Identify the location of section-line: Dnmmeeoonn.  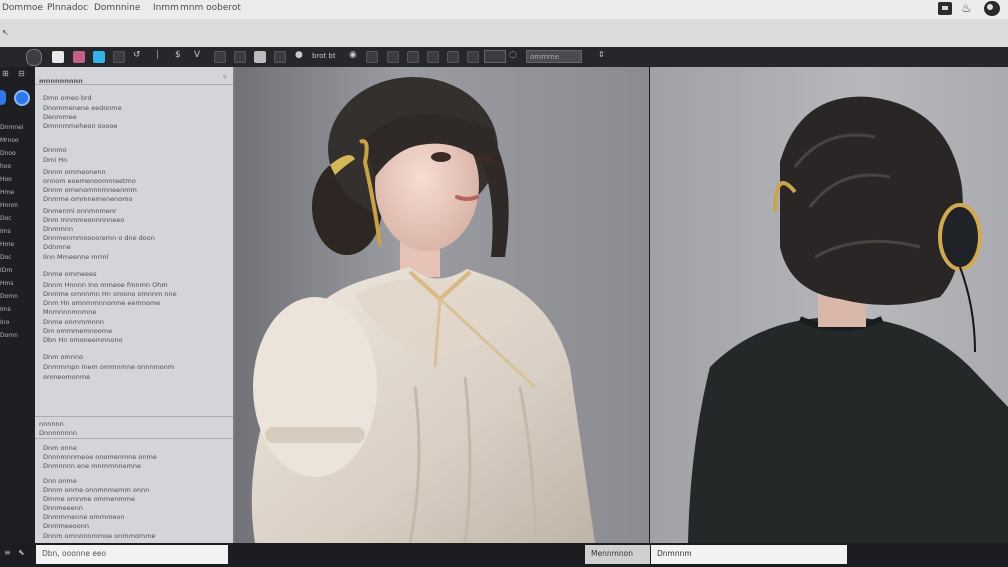
(66, 526).